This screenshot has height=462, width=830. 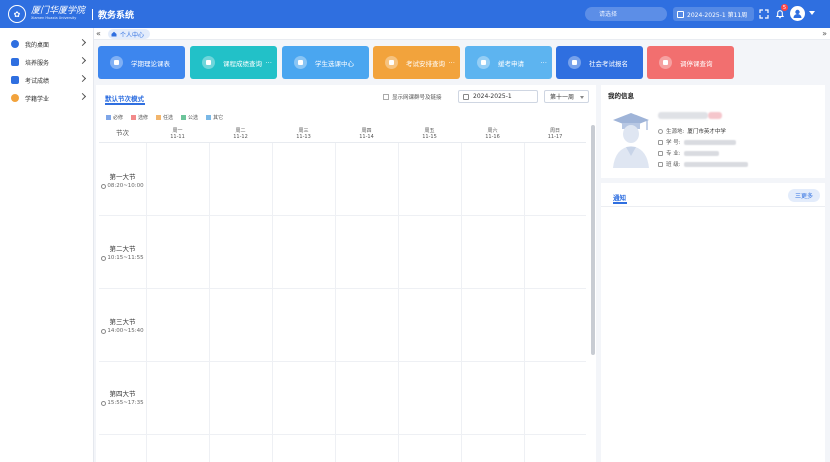 I want to click on period-name: 第三大节, so click(x=122, y=322).